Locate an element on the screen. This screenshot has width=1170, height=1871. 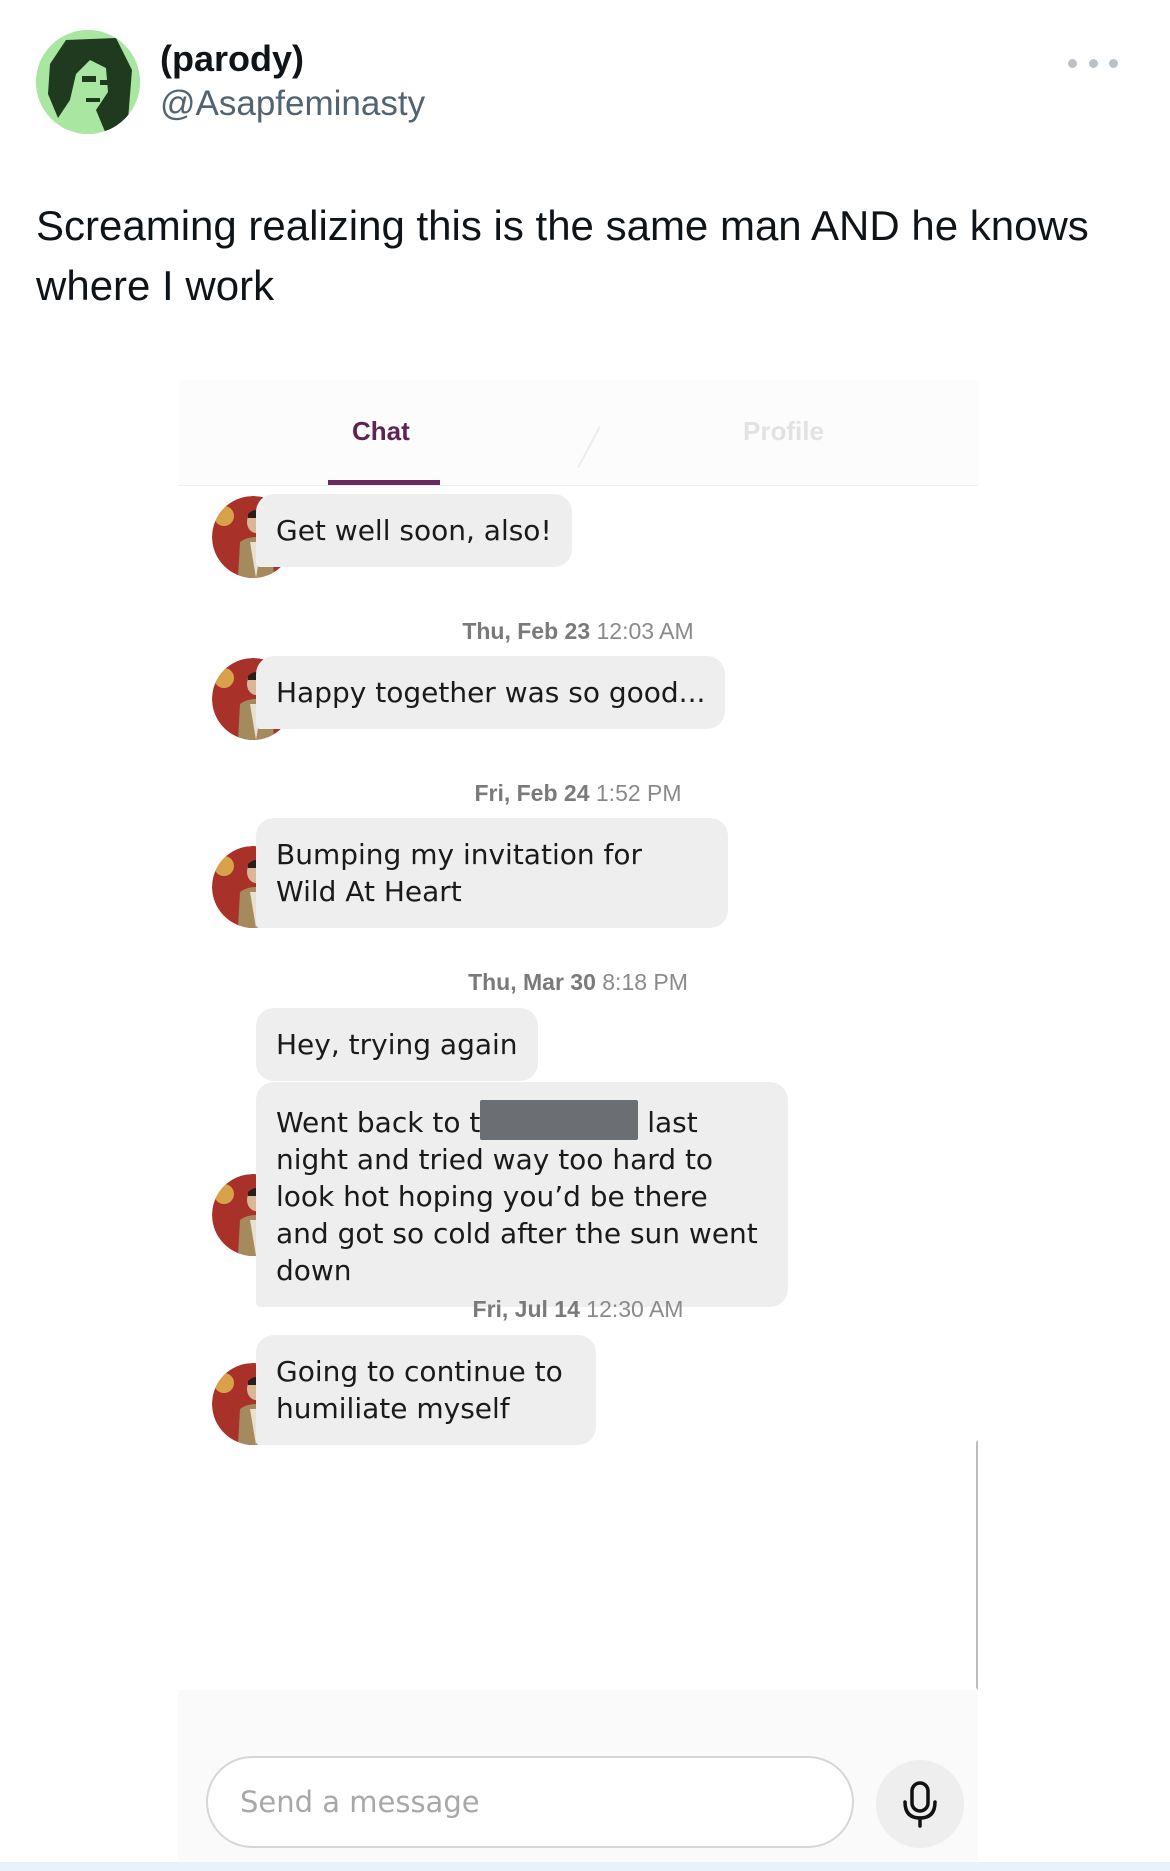
message-bubble: Bumping my invitation for Wild At Heart is located at coordinates (492, 873).